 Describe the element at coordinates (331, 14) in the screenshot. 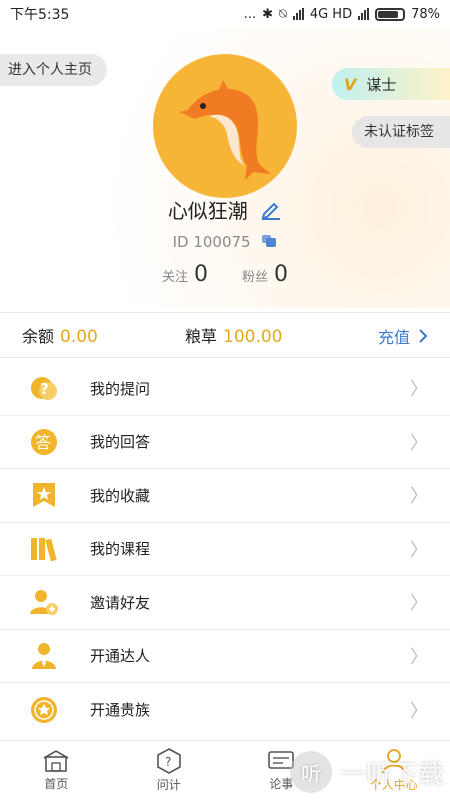

I see `network-type: 4G HD` at that location.